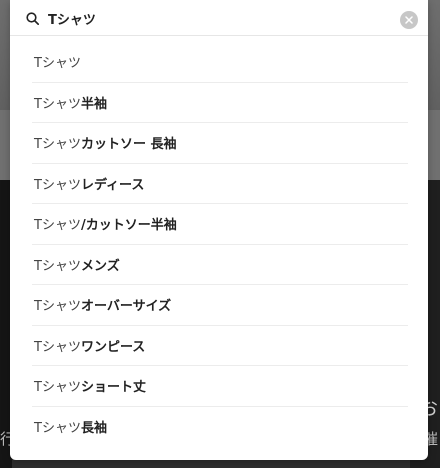  What do you see at coordinates (113, 347) in the screenshot?
I see `suggestion-completion-text: ワンピース` at bounding box center [113, 347].